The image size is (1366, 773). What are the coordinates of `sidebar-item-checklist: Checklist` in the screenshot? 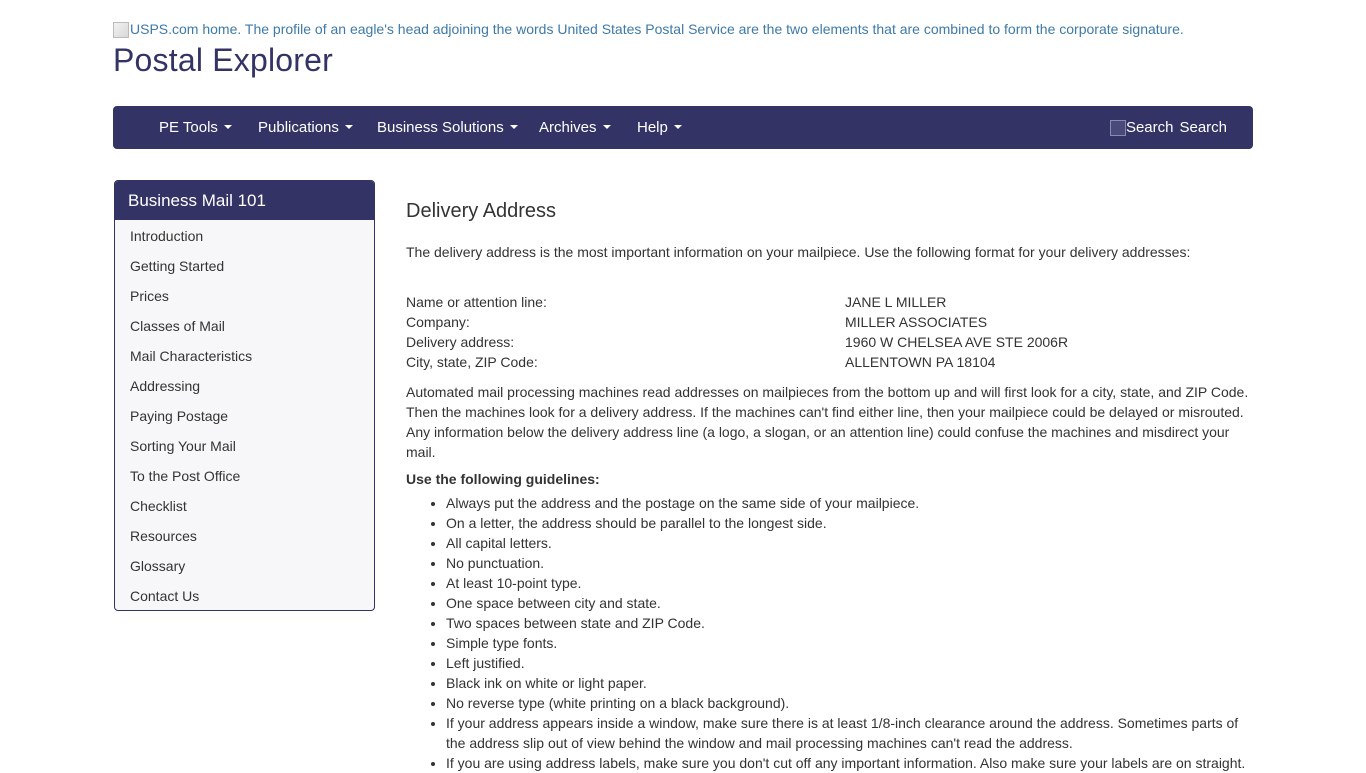 It's located at (244, 506).